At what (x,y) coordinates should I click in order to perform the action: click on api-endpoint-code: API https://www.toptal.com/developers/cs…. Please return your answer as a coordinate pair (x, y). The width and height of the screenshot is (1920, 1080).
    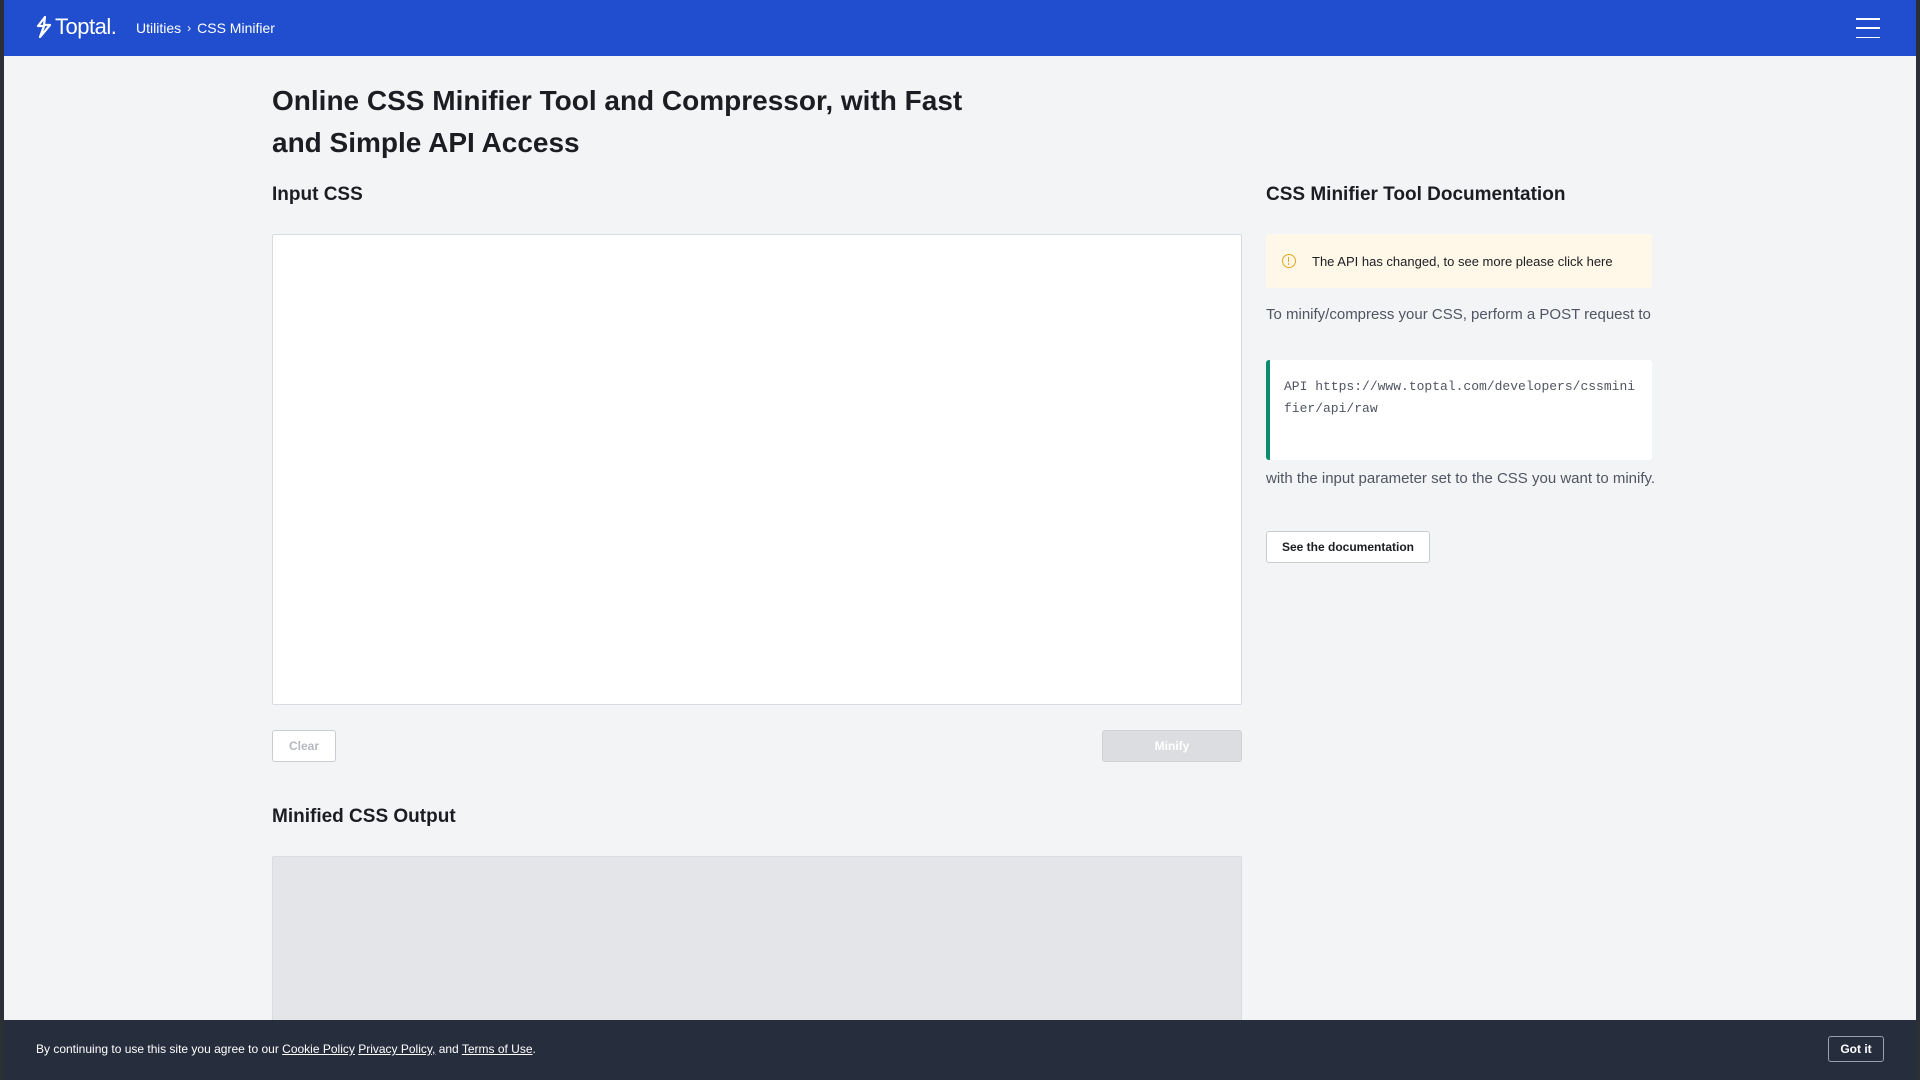
    Looking at the image, I should click on (1459, 410).